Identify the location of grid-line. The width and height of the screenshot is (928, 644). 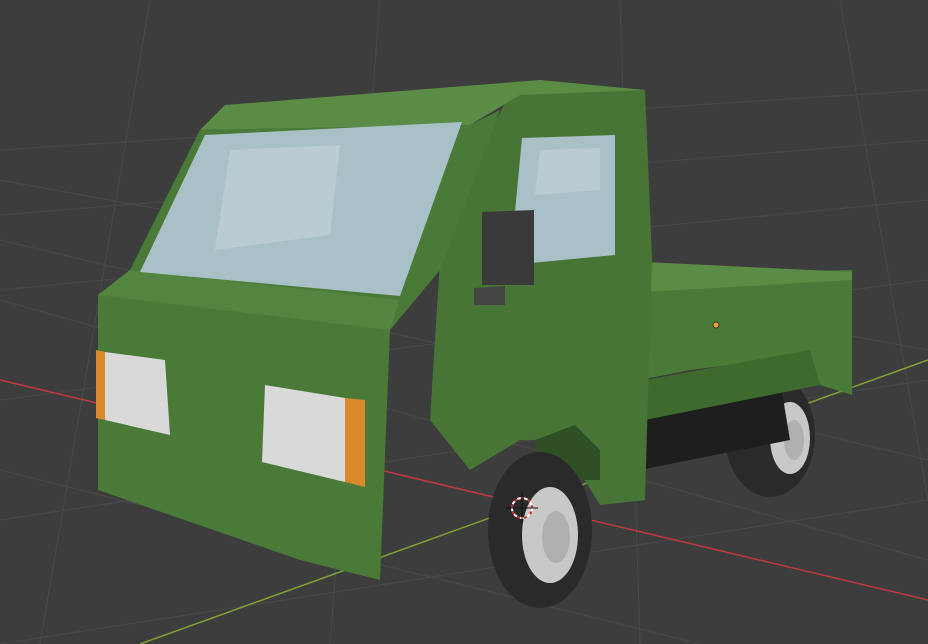
(883, 250).